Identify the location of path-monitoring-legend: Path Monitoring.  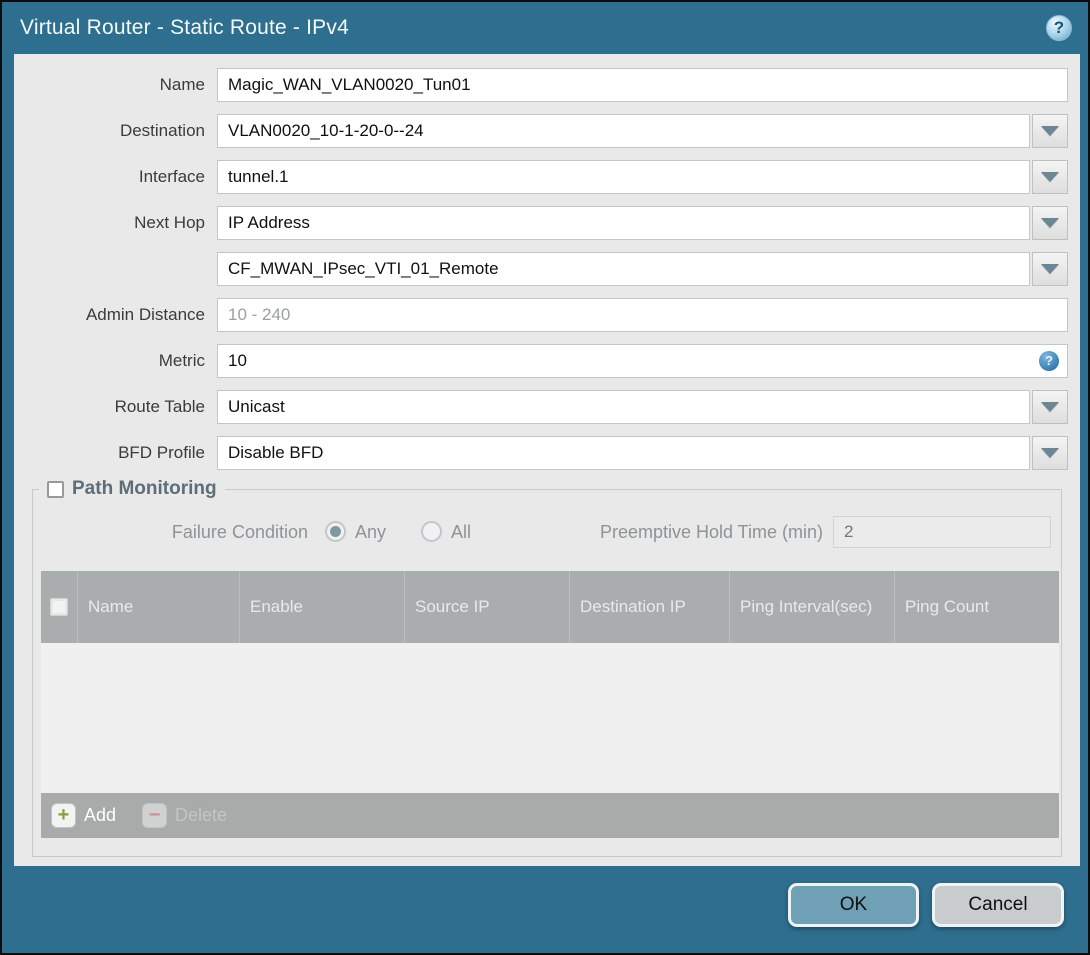
(132, 489).